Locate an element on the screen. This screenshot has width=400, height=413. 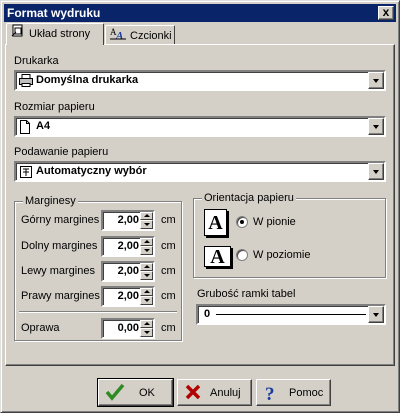
landscape-page-icon: A is located at coordinates (217, 256).